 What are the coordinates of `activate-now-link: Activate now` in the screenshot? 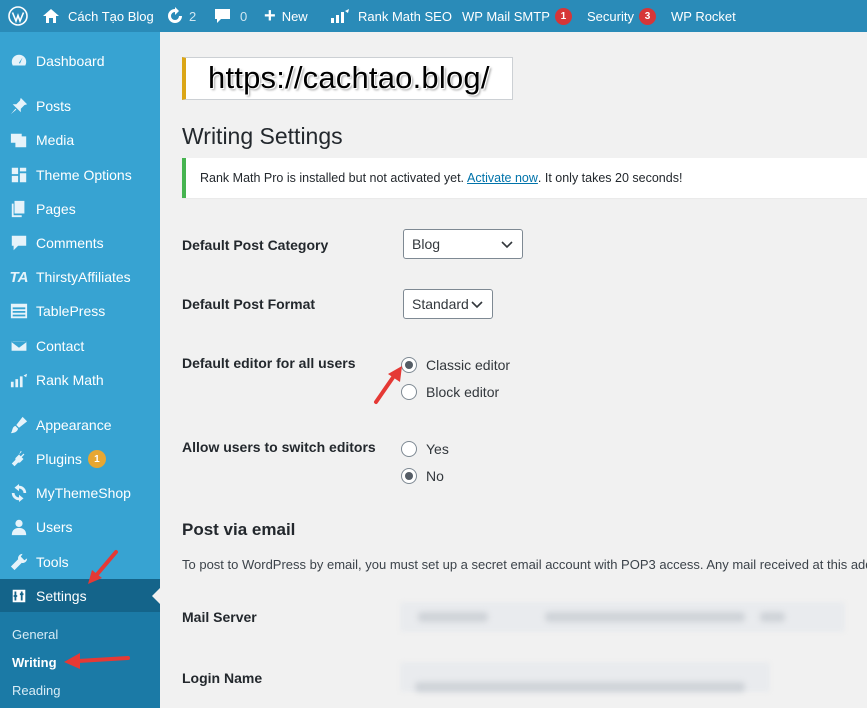 It's located at (502, 178).